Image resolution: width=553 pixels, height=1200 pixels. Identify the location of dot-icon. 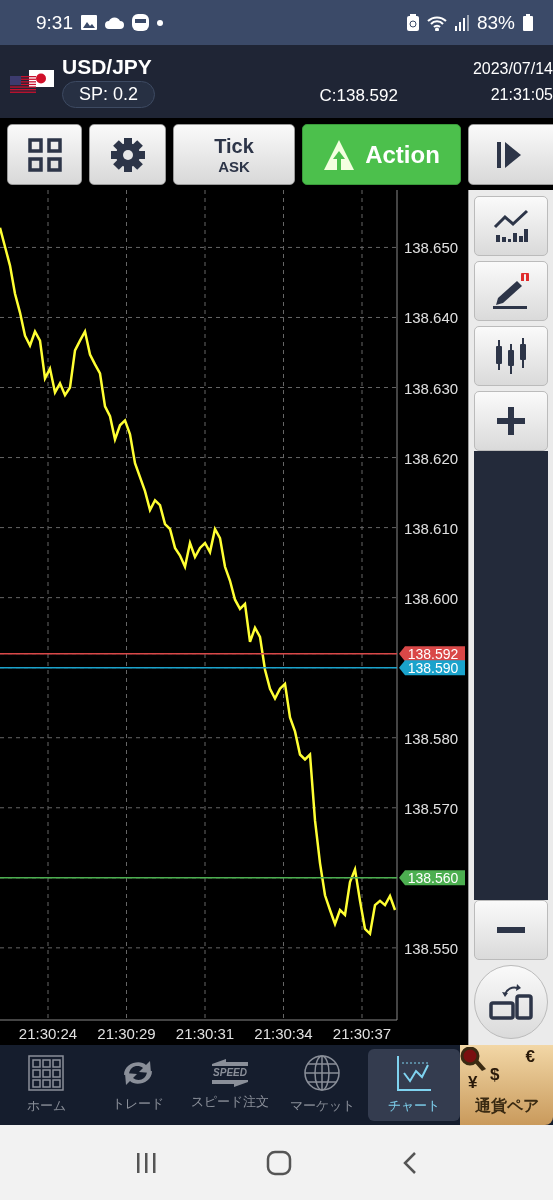
(160, 22).